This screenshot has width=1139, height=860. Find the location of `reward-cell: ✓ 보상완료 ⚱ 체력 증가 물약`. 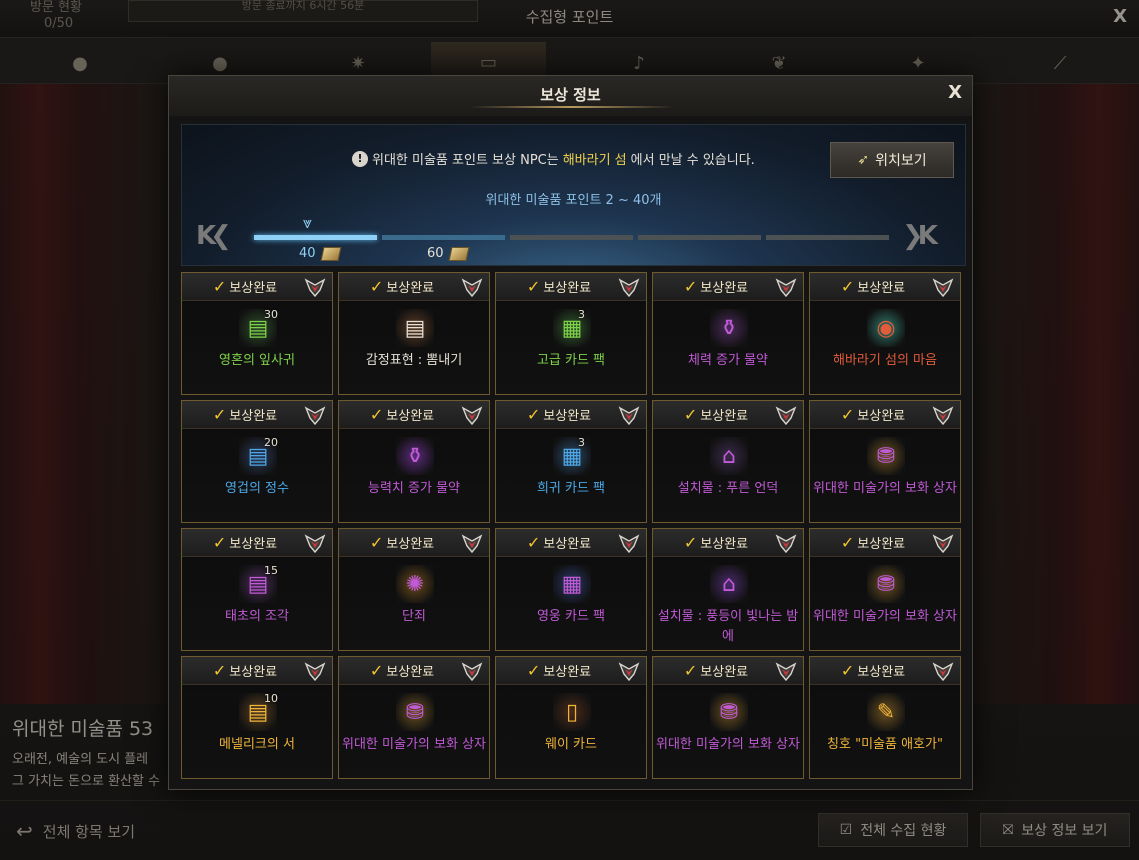

reward-cell: ✓ 보상완료 ⚱ 체력 증가 물약 is located at coordinates (728, 333).